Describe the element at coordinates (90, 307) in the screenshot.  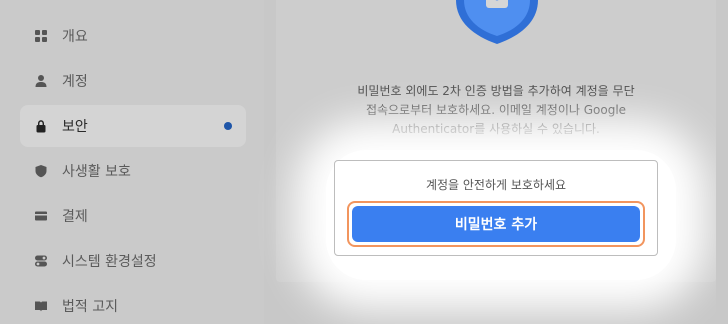
I see `sidebar-item-label: 법적 고지` at that location.